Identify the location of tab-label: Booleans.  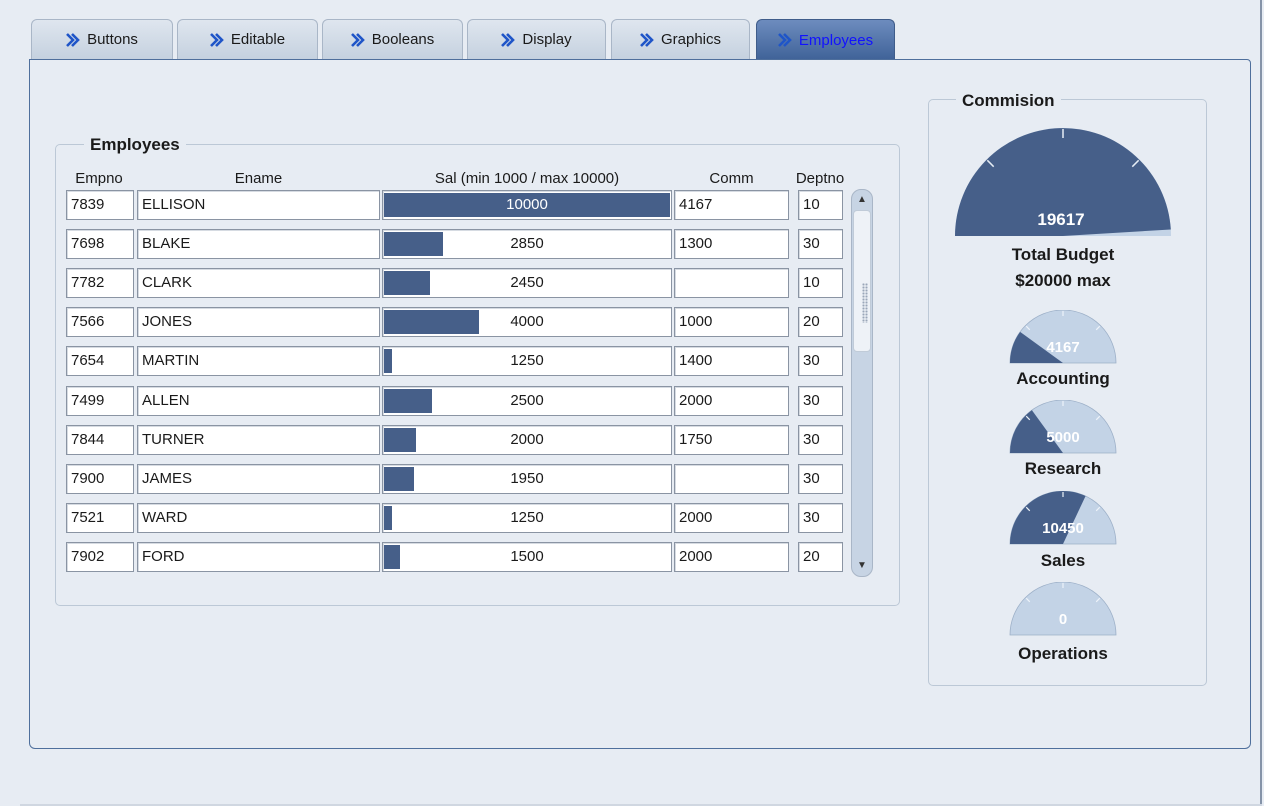
(403, 39).